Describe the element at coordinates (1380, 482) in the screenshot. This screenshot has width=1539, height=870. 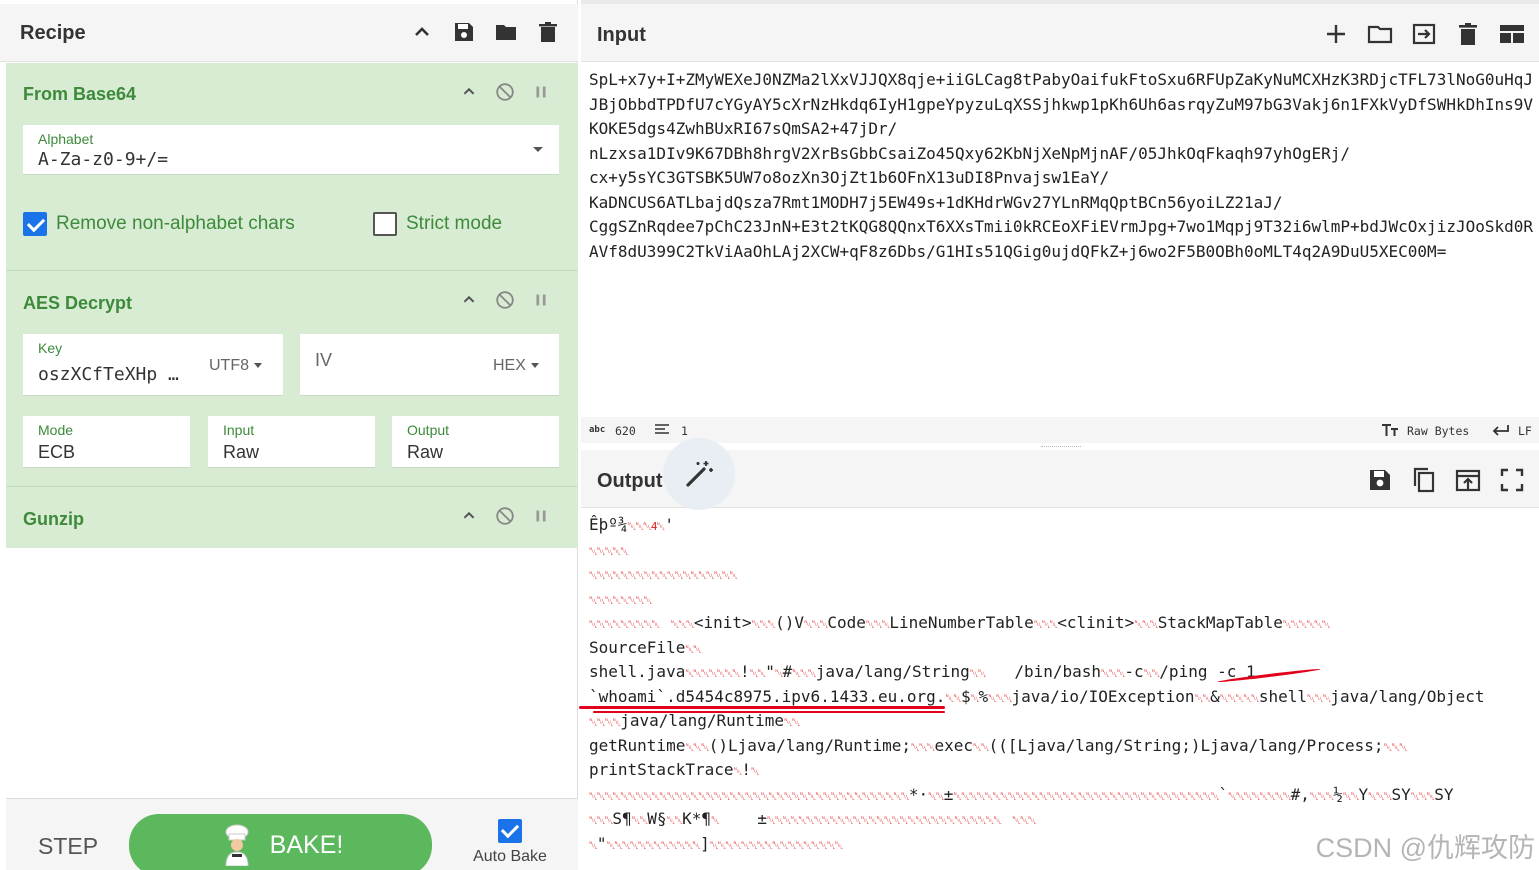
I see `save-output-icon` at that location.